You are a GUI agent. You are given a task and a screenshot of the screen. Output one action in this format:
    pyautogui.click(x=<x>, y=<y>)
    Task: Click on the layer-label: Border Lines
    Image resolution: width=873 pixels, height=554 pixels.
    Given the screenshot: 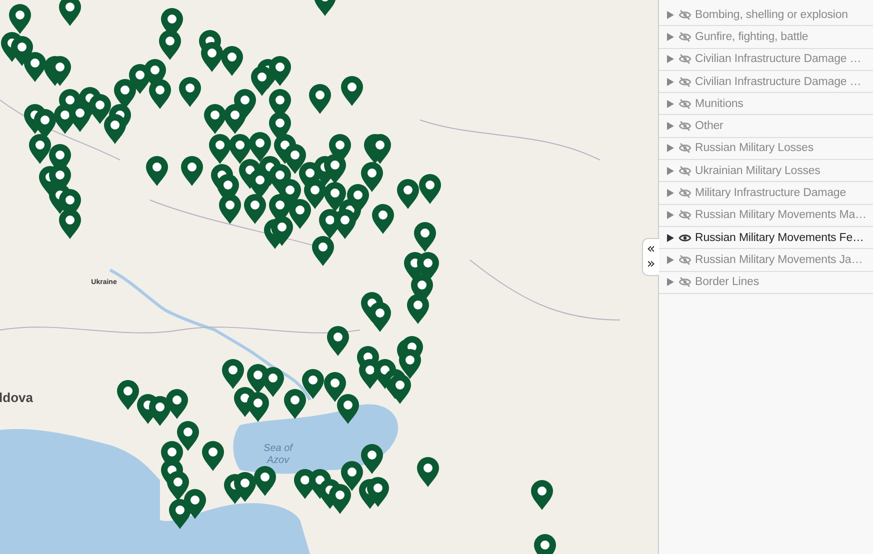 What is the action you would take?
    pyautogui.click(x=727, y=282)
    